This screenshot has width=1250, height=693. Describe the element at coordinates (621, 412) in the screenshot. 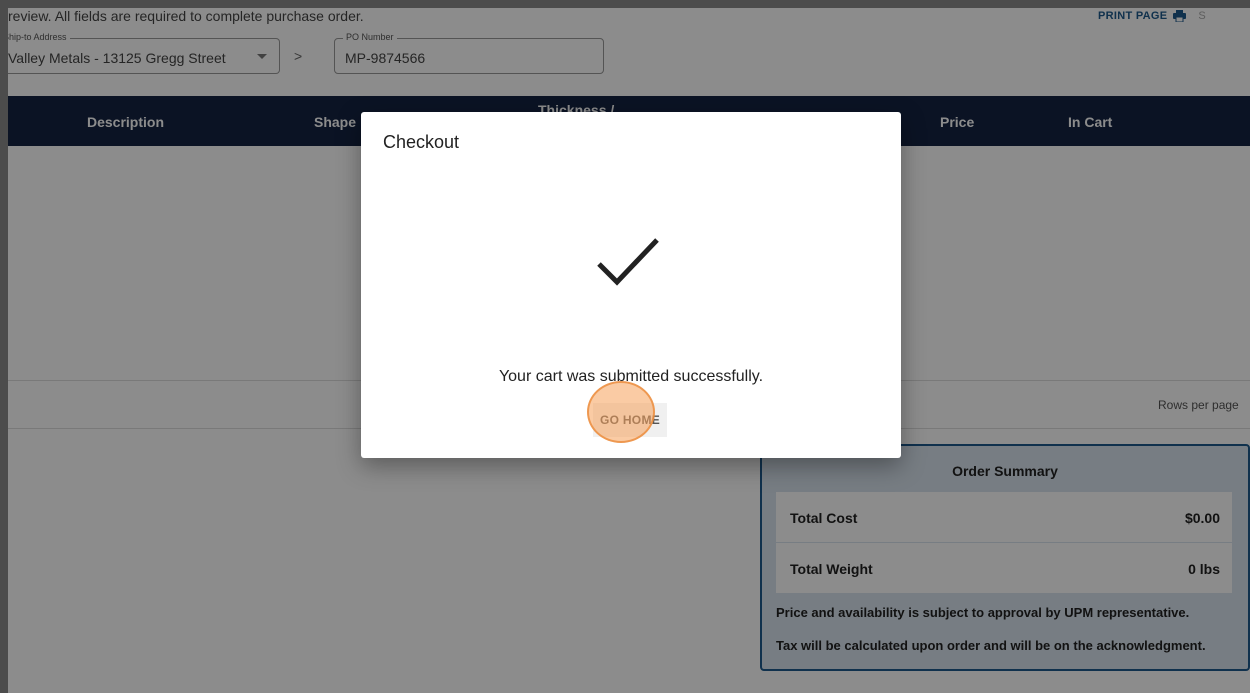

I see `click-indicator` at that location.